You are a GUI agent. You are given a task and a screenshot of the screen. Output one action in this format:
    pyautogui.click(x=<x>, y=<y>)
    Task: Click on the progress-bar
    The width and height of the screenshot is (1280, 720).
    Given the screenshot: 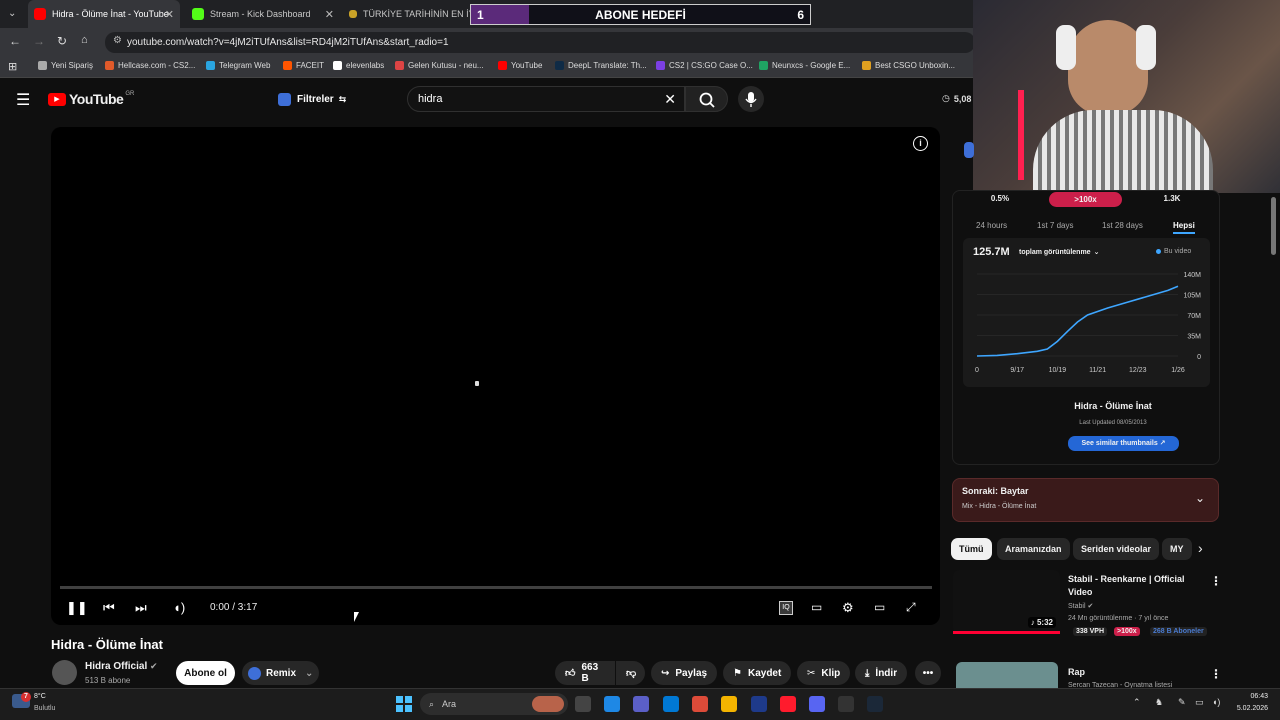 What is the action you would take?
    pyautogui.click(x=496, y=587)
    